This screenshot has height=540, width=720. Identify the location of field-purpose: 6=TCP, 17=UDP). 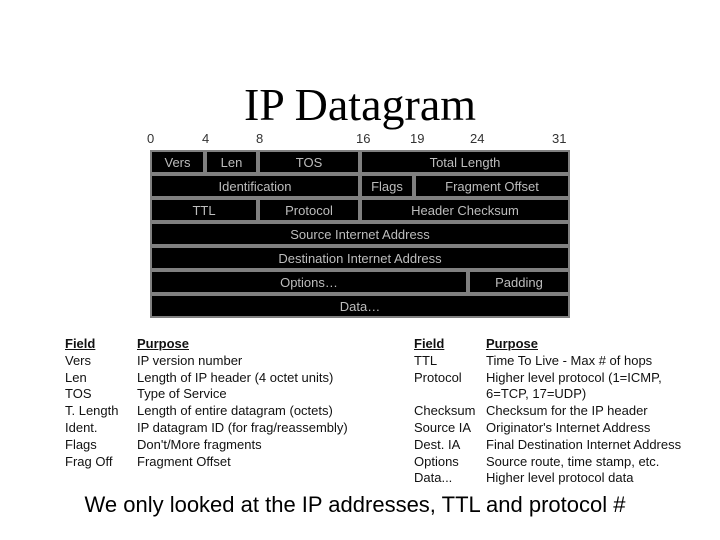
(536, 394).